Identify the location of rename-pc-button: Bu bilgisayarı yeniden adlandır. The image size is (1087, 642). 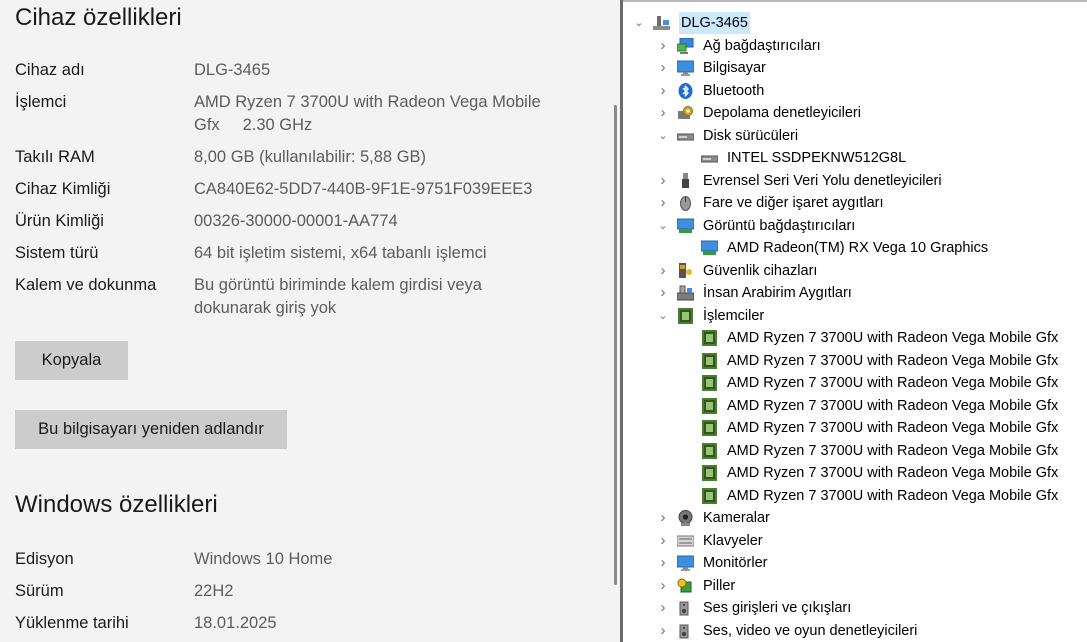
(151, 429).